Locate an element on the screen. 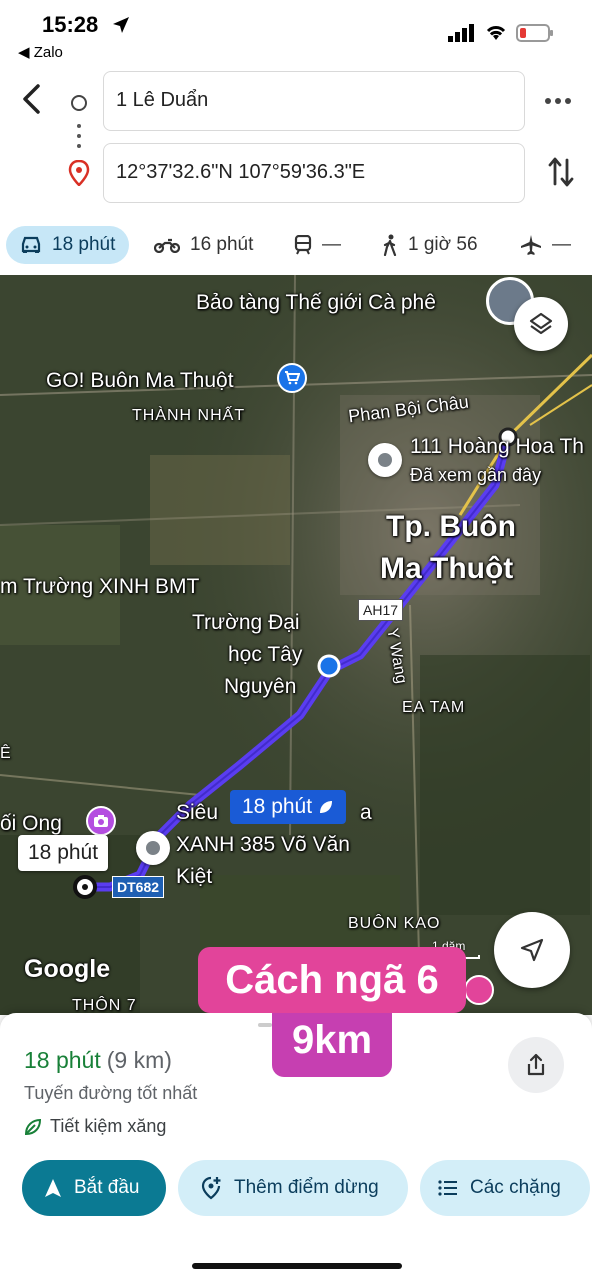 Image resolution: width=592 pixels, height=1280 pixels. mode-walk-label: 1 giờ 56 is located at coordinates (443, 244).